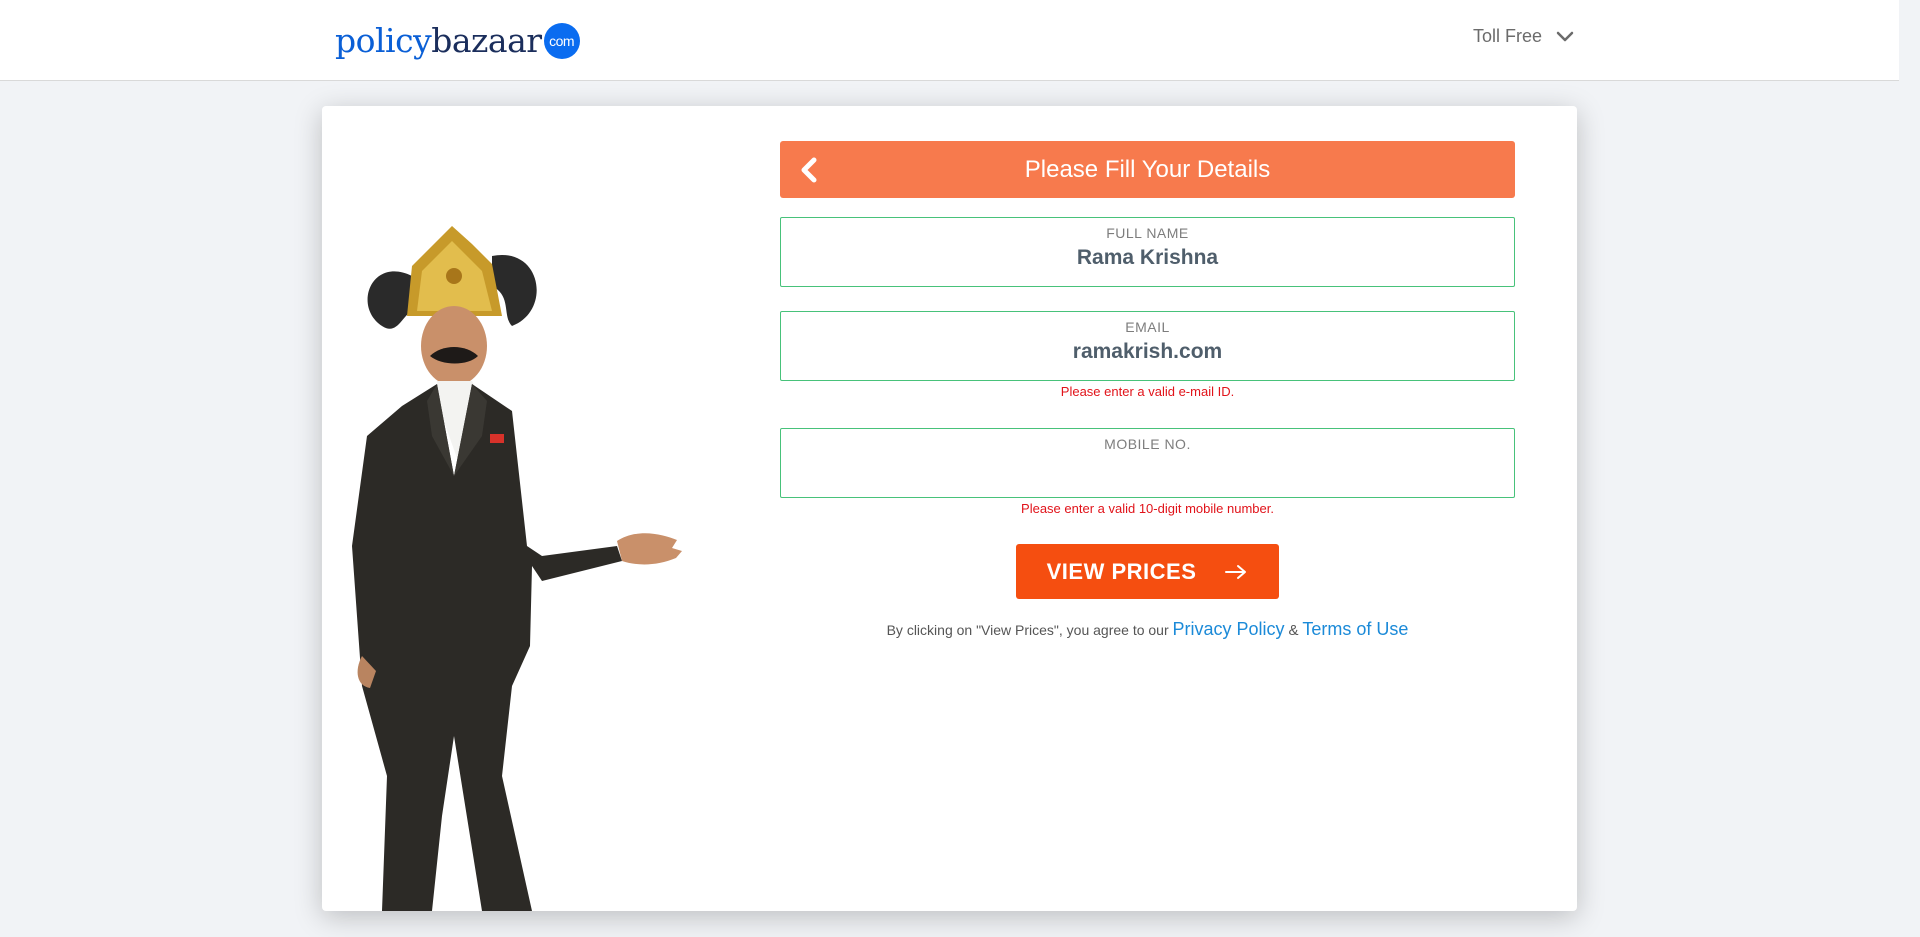 The width and height of the screenshot is (1920, 937). I want to click on full-name-field: FULL NAME, so click(1147, 252).